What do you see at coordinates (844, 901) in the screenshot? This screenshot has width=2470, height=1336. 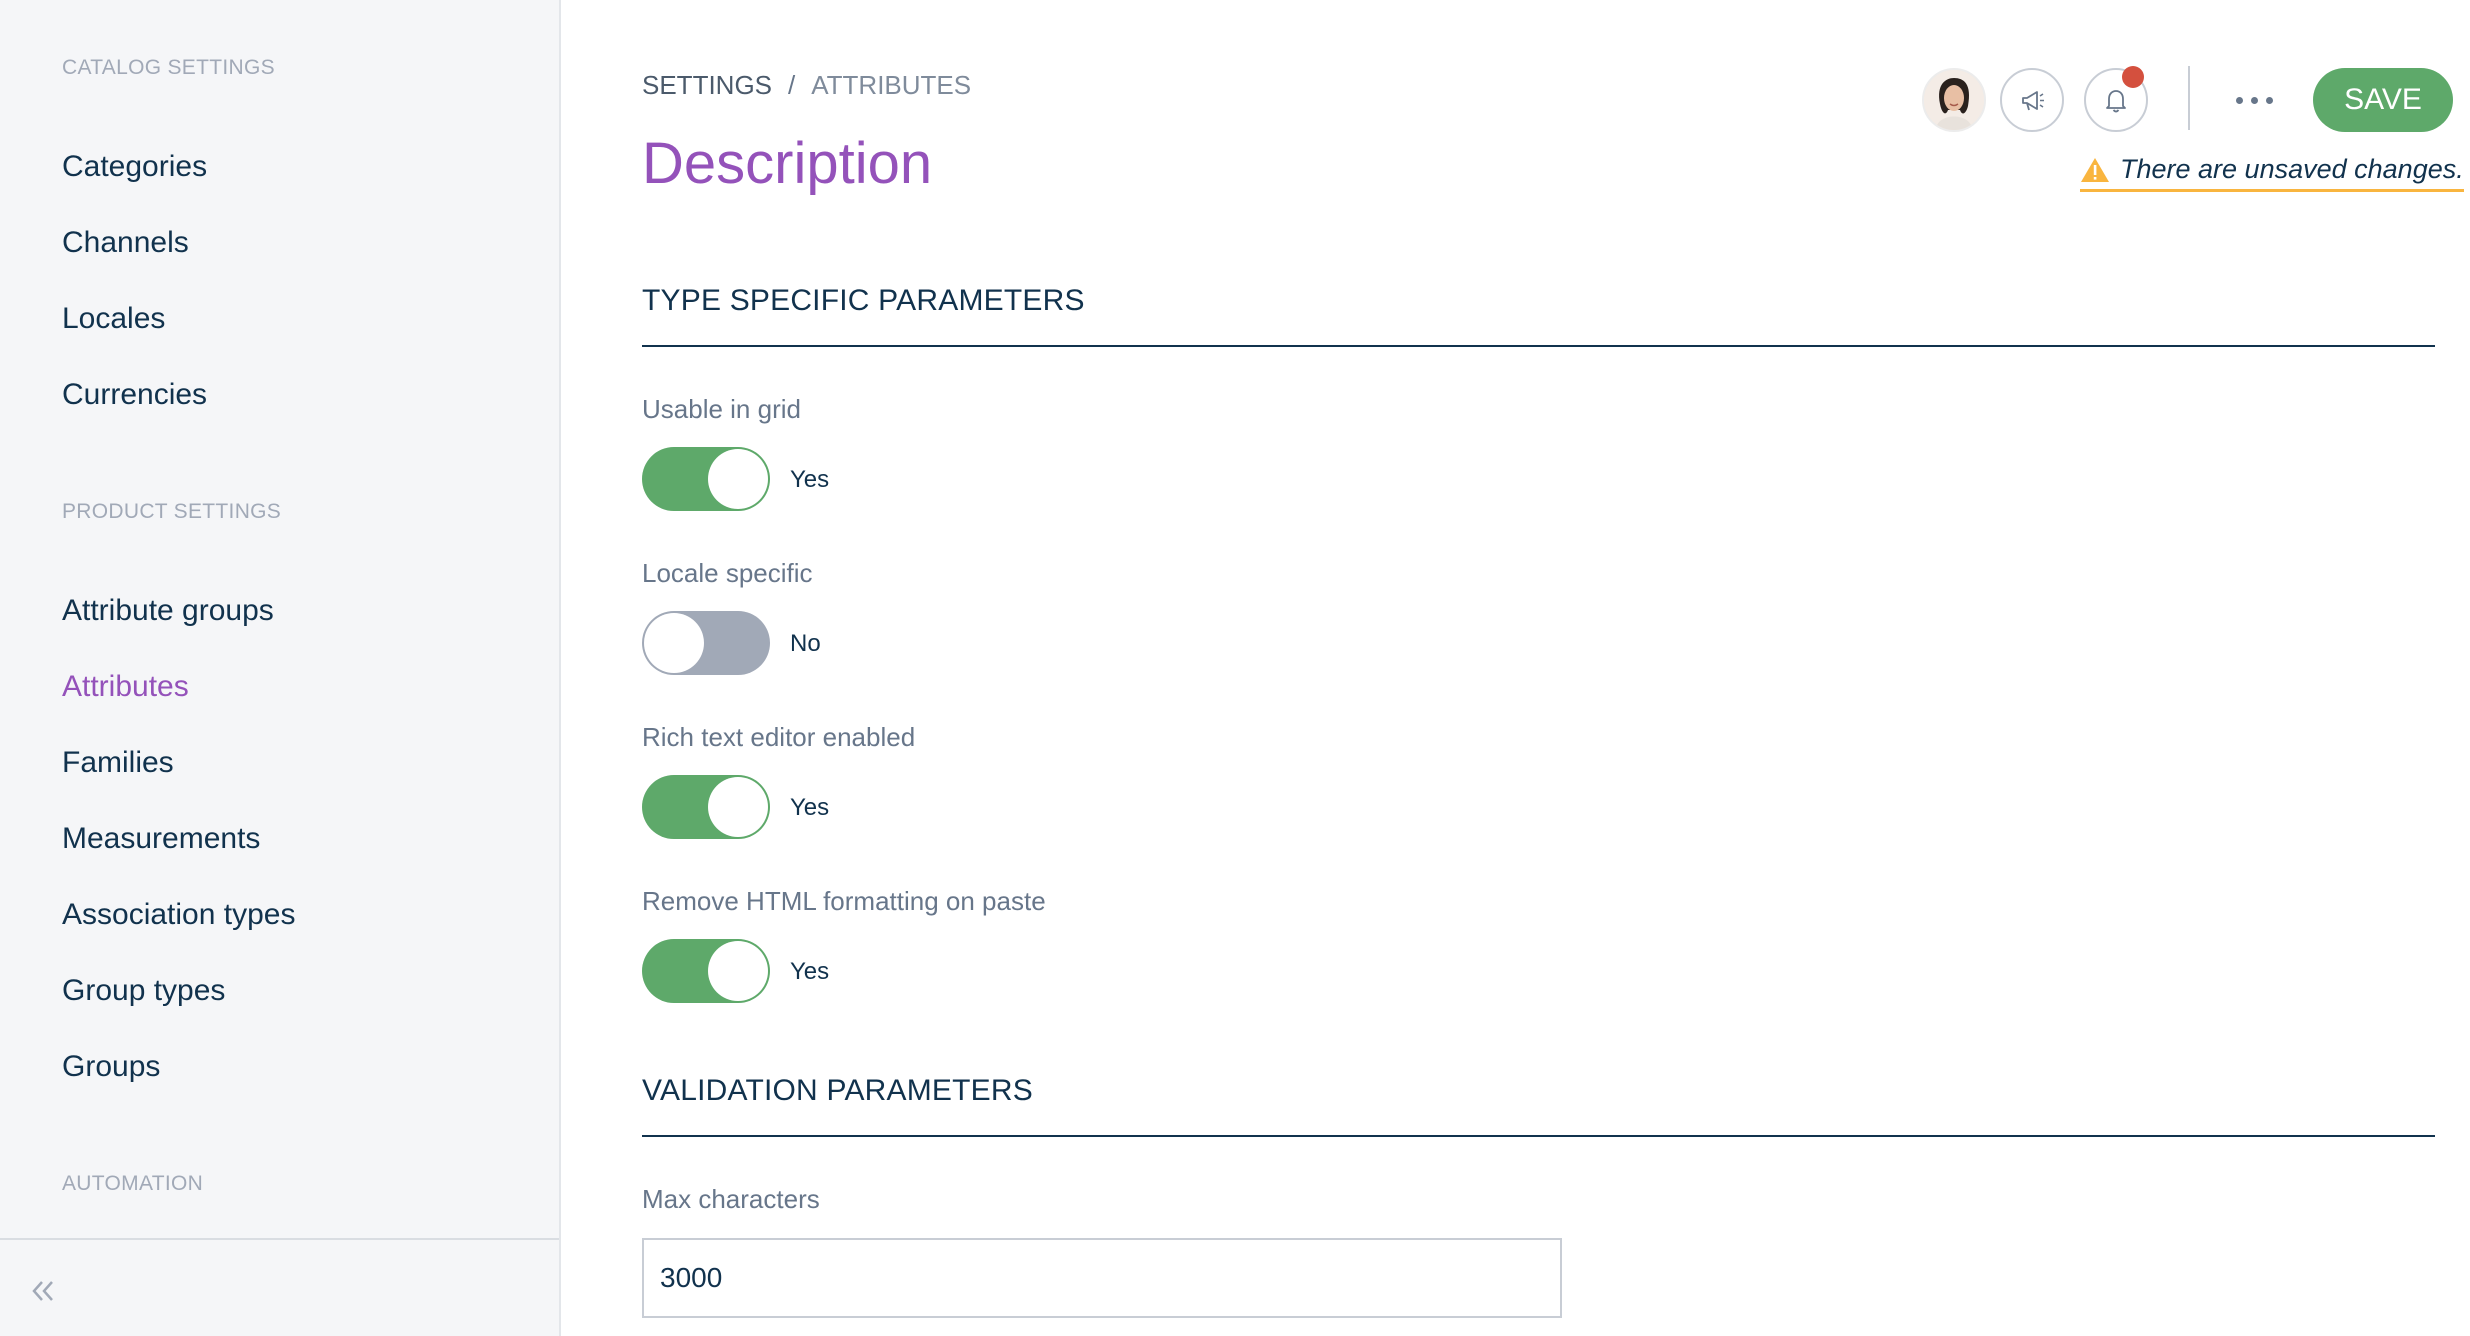 I see `remove-html-formatting-label: Remove HTML formatting on paste` at bounding box center [844, 901].